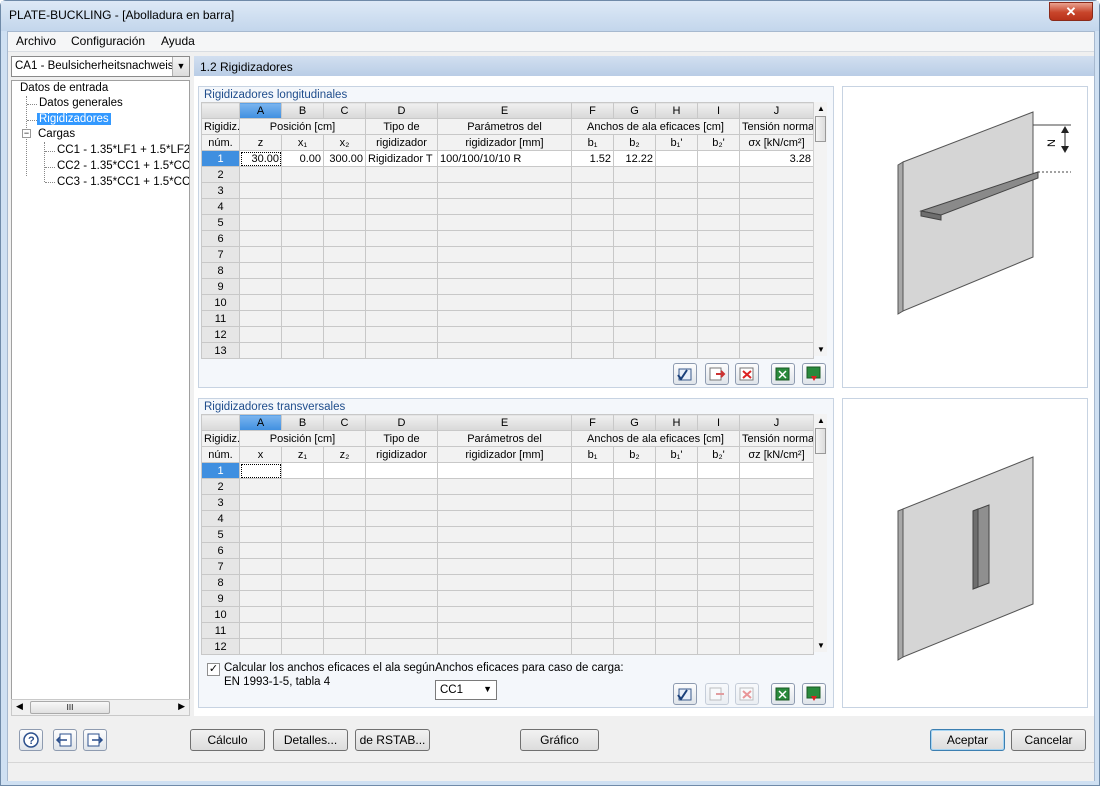  I want to click on row-number: 11, so click(220, 630).